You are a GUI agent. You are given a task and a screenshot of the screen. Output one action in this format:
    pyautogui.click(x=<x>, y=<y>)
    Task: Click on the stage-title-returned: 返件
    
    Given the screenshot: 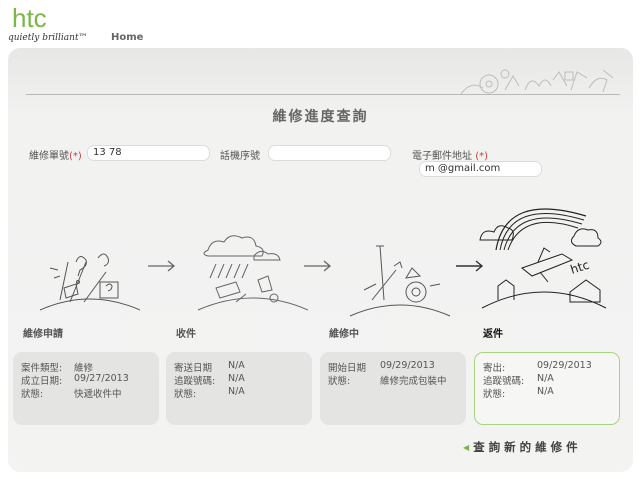 What is the action you would take?
    pyautogui.click(x=493, y=334)
    